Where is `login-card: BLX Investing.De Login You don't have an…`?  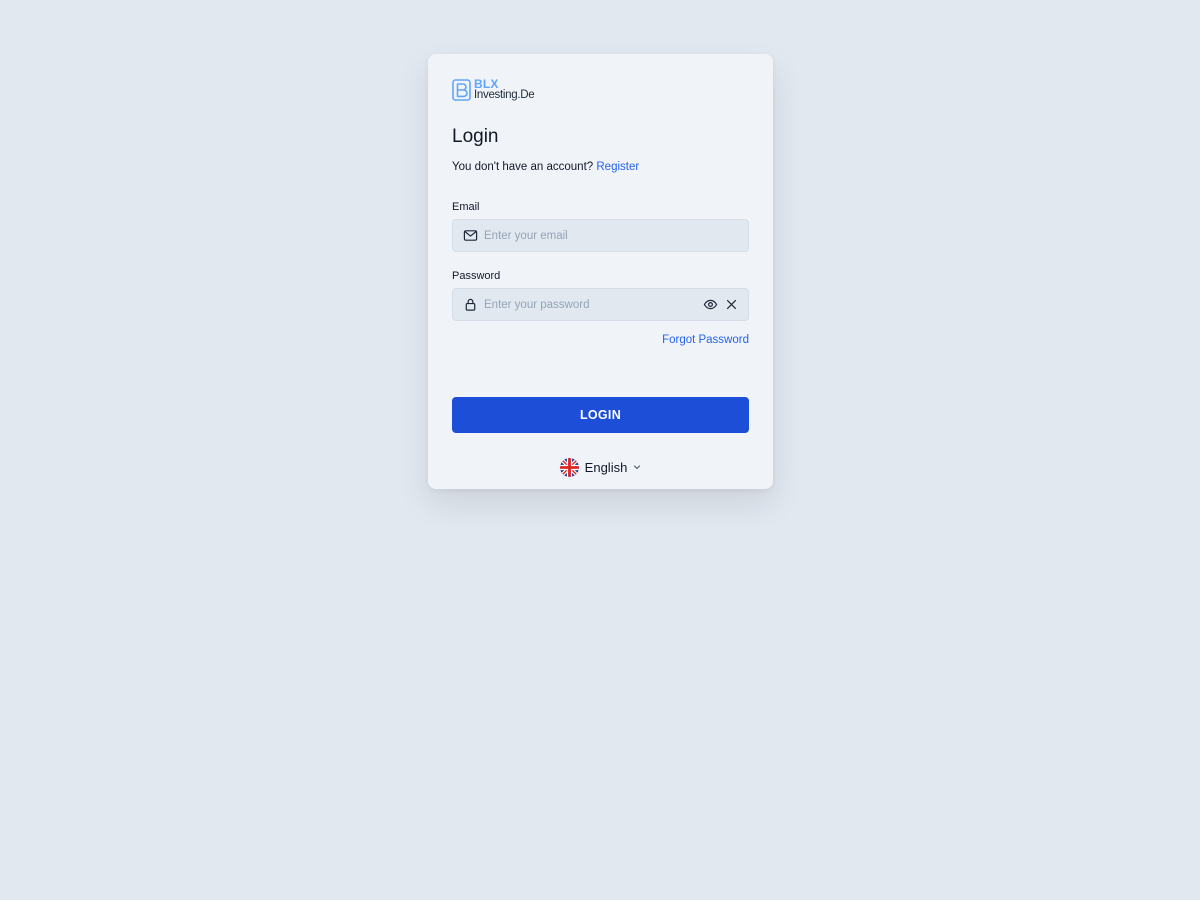 login-card: BLX Investing.De Login You don't have an… is located at coordinates (600, 271).